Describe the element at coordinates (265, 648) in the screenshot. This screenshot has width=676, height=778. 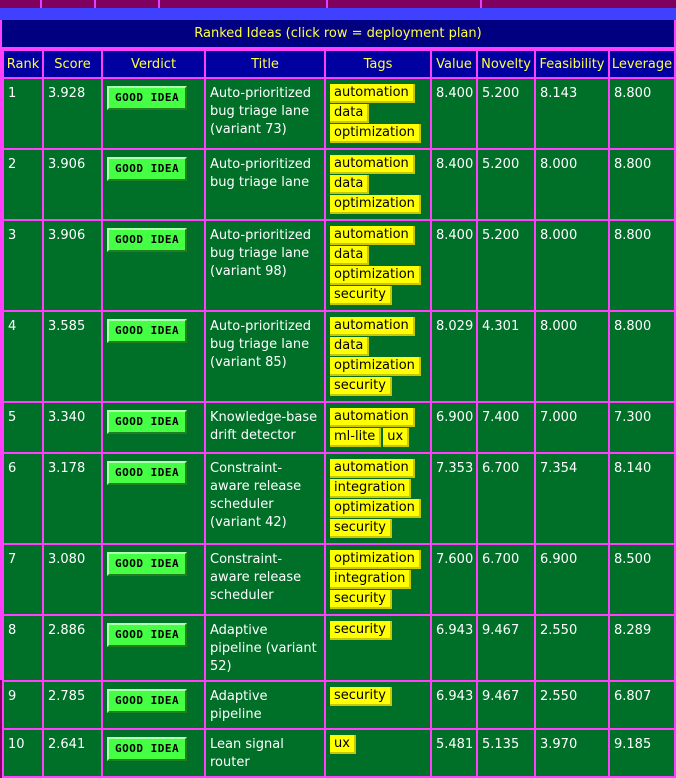
I see `title-cell: Adaptive pipeline (variant 52)` at that location.